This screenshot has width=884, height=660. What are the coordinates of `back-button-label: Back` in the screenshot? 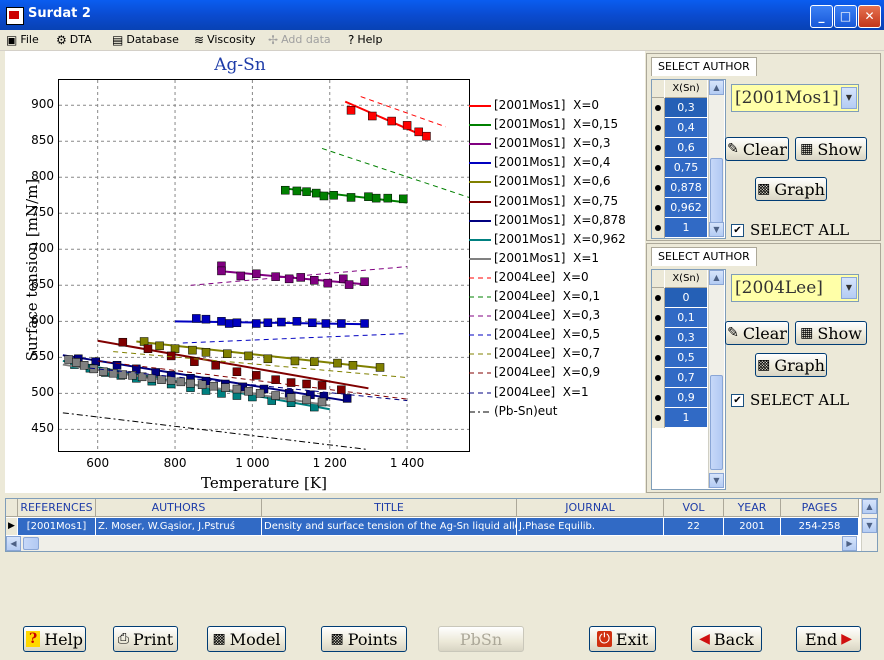 It's located at (733, 639).